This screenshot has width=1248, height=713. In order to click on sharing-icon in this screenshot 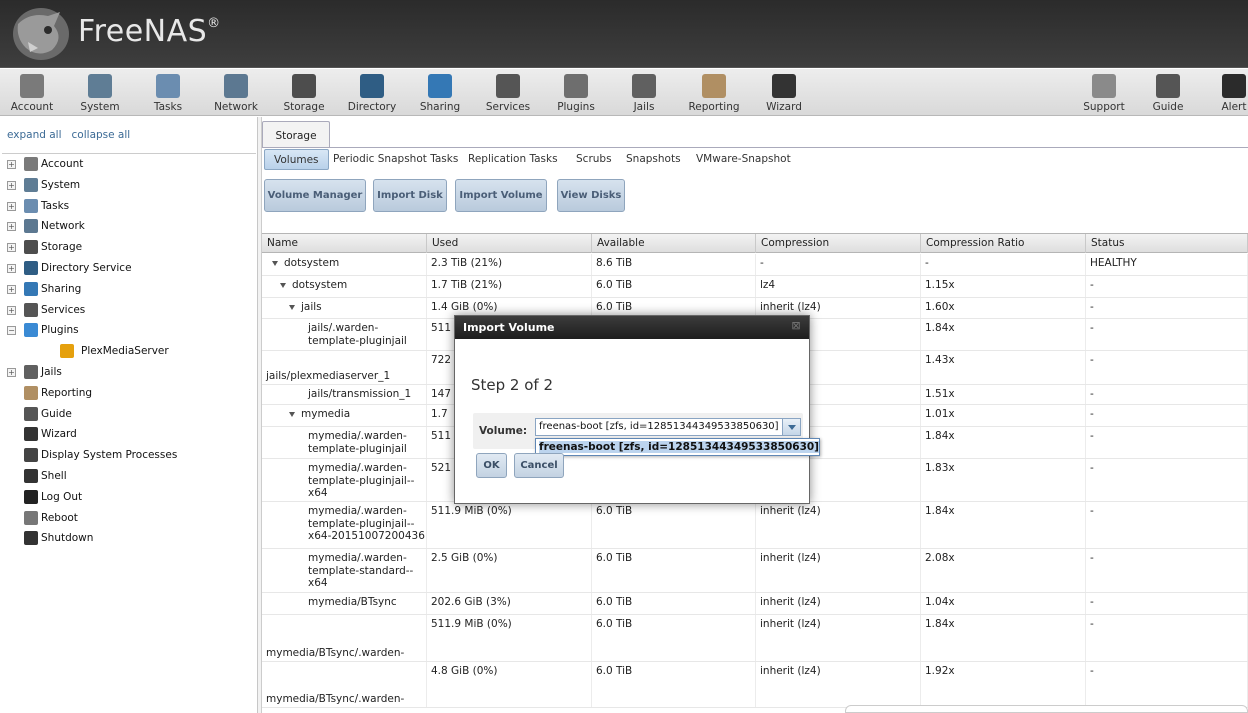, I will do `click(440, 86)`.